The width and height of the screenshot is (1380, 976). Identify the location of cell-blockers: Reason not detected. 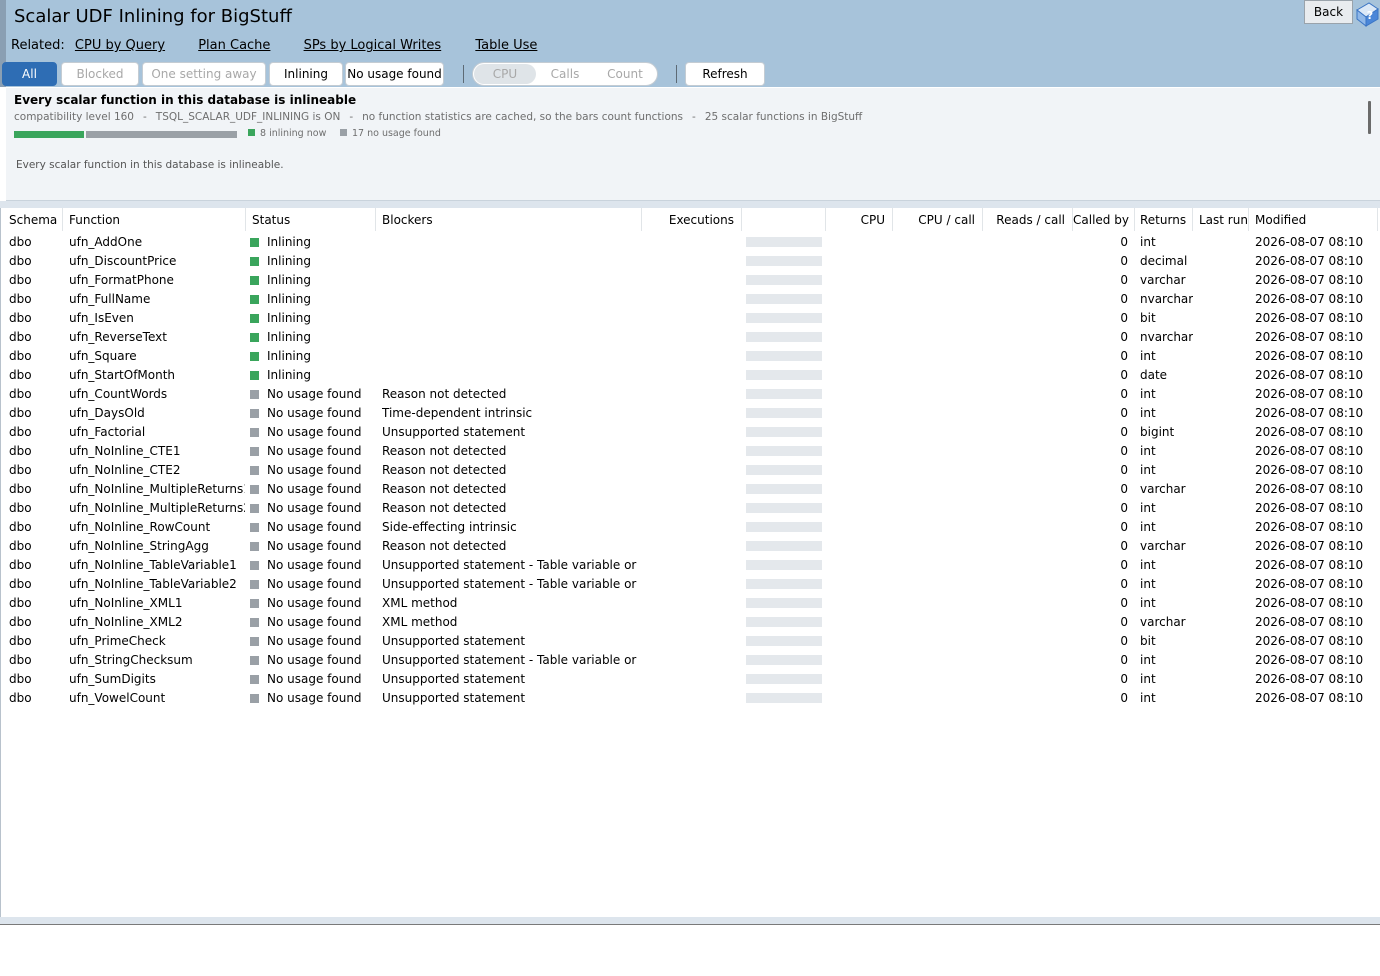
(444, 508).